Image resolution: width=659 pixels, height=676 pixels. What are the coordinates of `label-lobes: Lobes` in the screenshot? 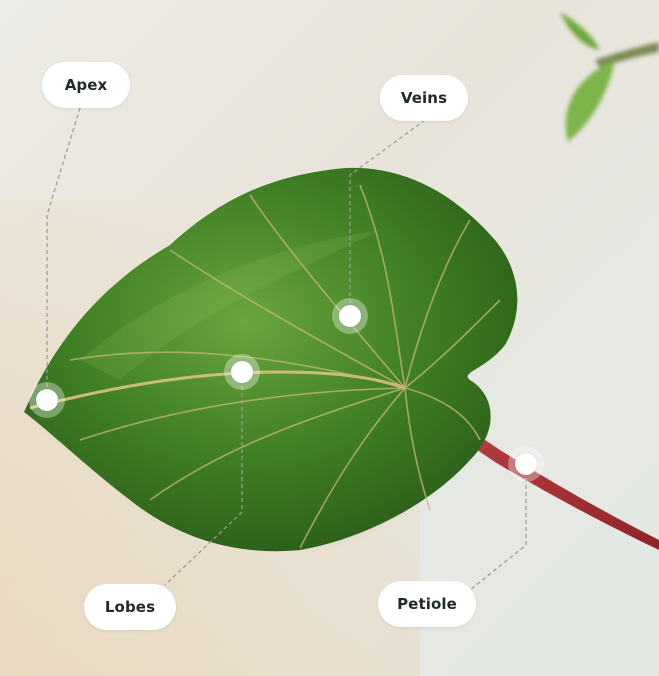 It's located at (130, 607).